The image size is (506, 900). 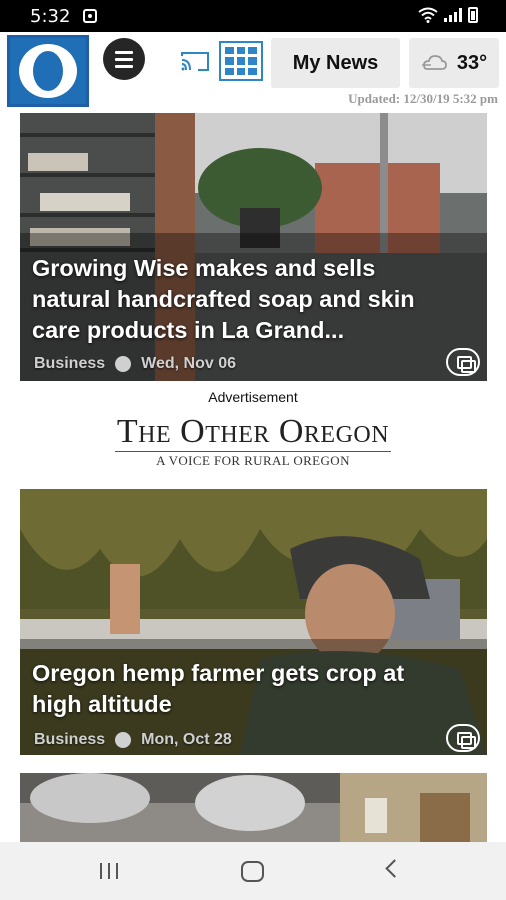 What do you see at coordinates (472, 62) in the screenshot?
I see `weather-temperature: 33°` at bounding box center [472, 62].